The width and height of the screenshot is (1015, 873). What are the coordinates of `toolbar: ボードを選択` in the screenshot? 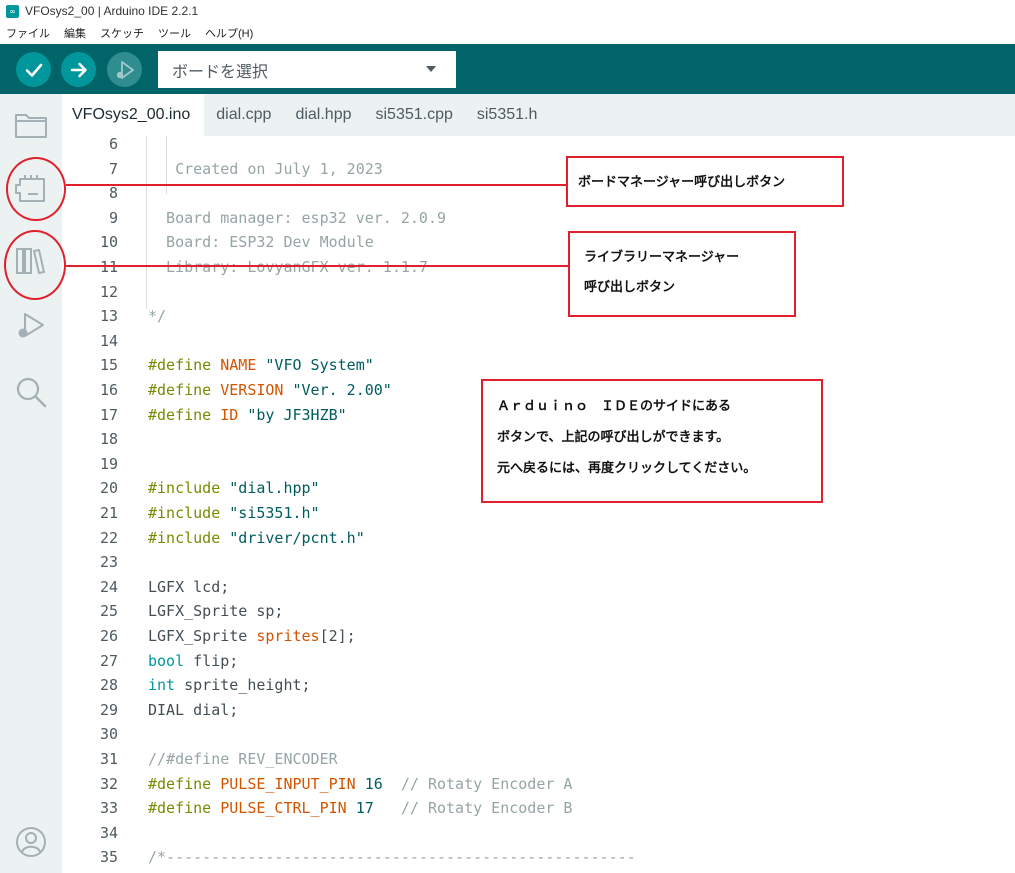 It's located at (507, 69).